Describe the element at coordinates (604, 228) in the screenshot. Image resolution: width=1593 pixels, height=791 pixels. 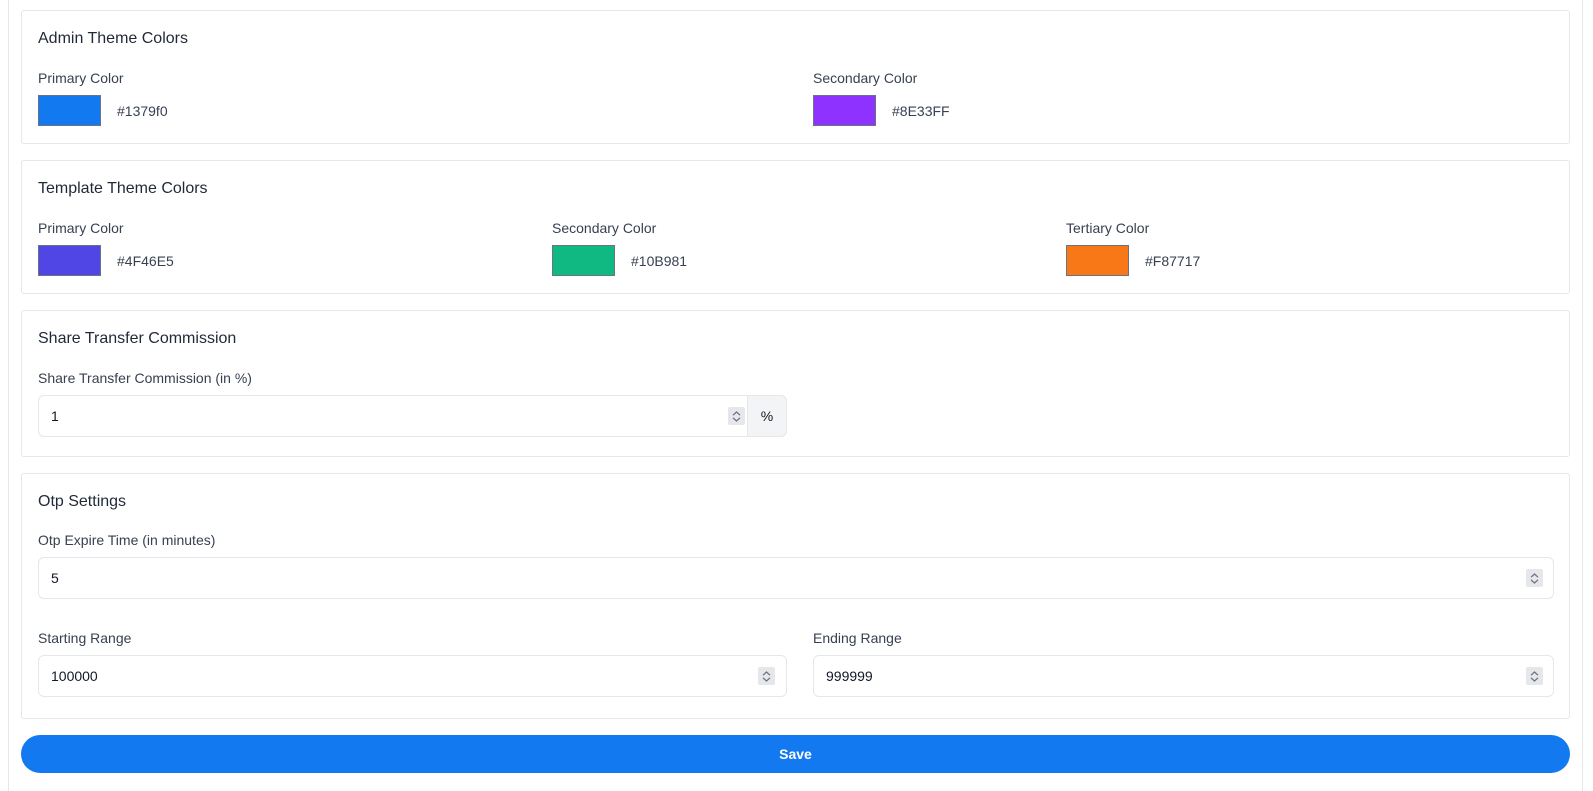
I see `template-secondary-label: Secondary Color` at that location.